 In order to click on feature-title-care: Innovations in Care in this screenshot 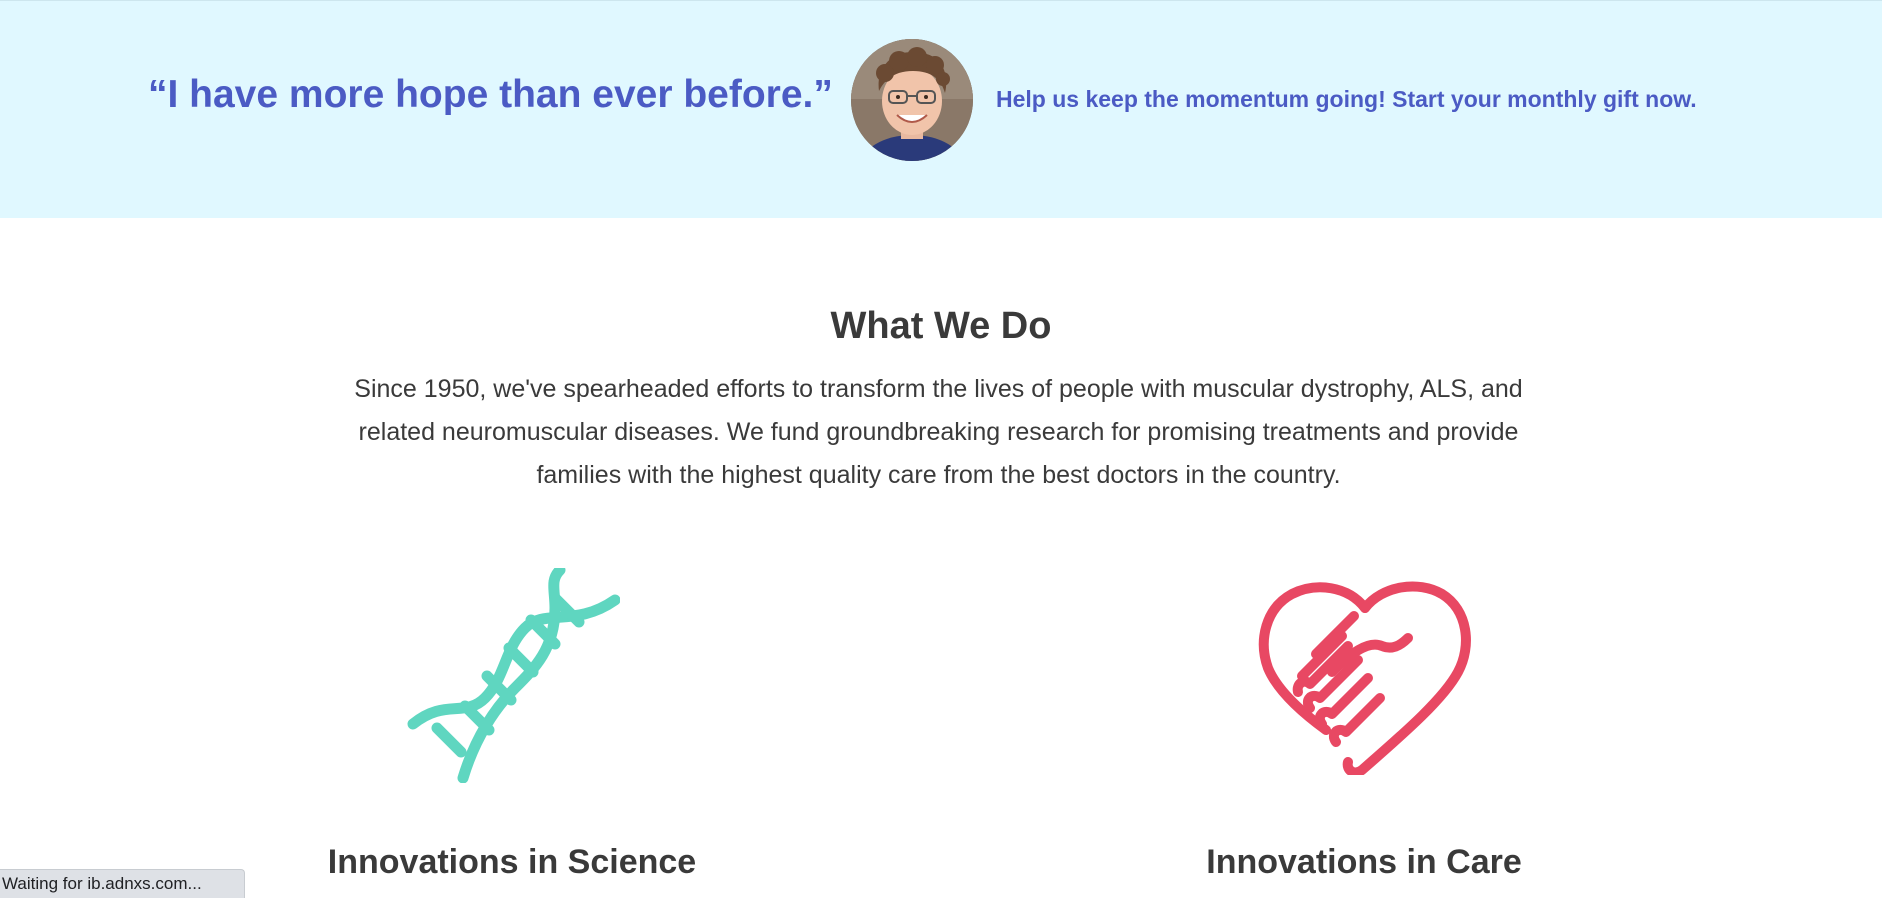, I will do `click(1364, 862)`.